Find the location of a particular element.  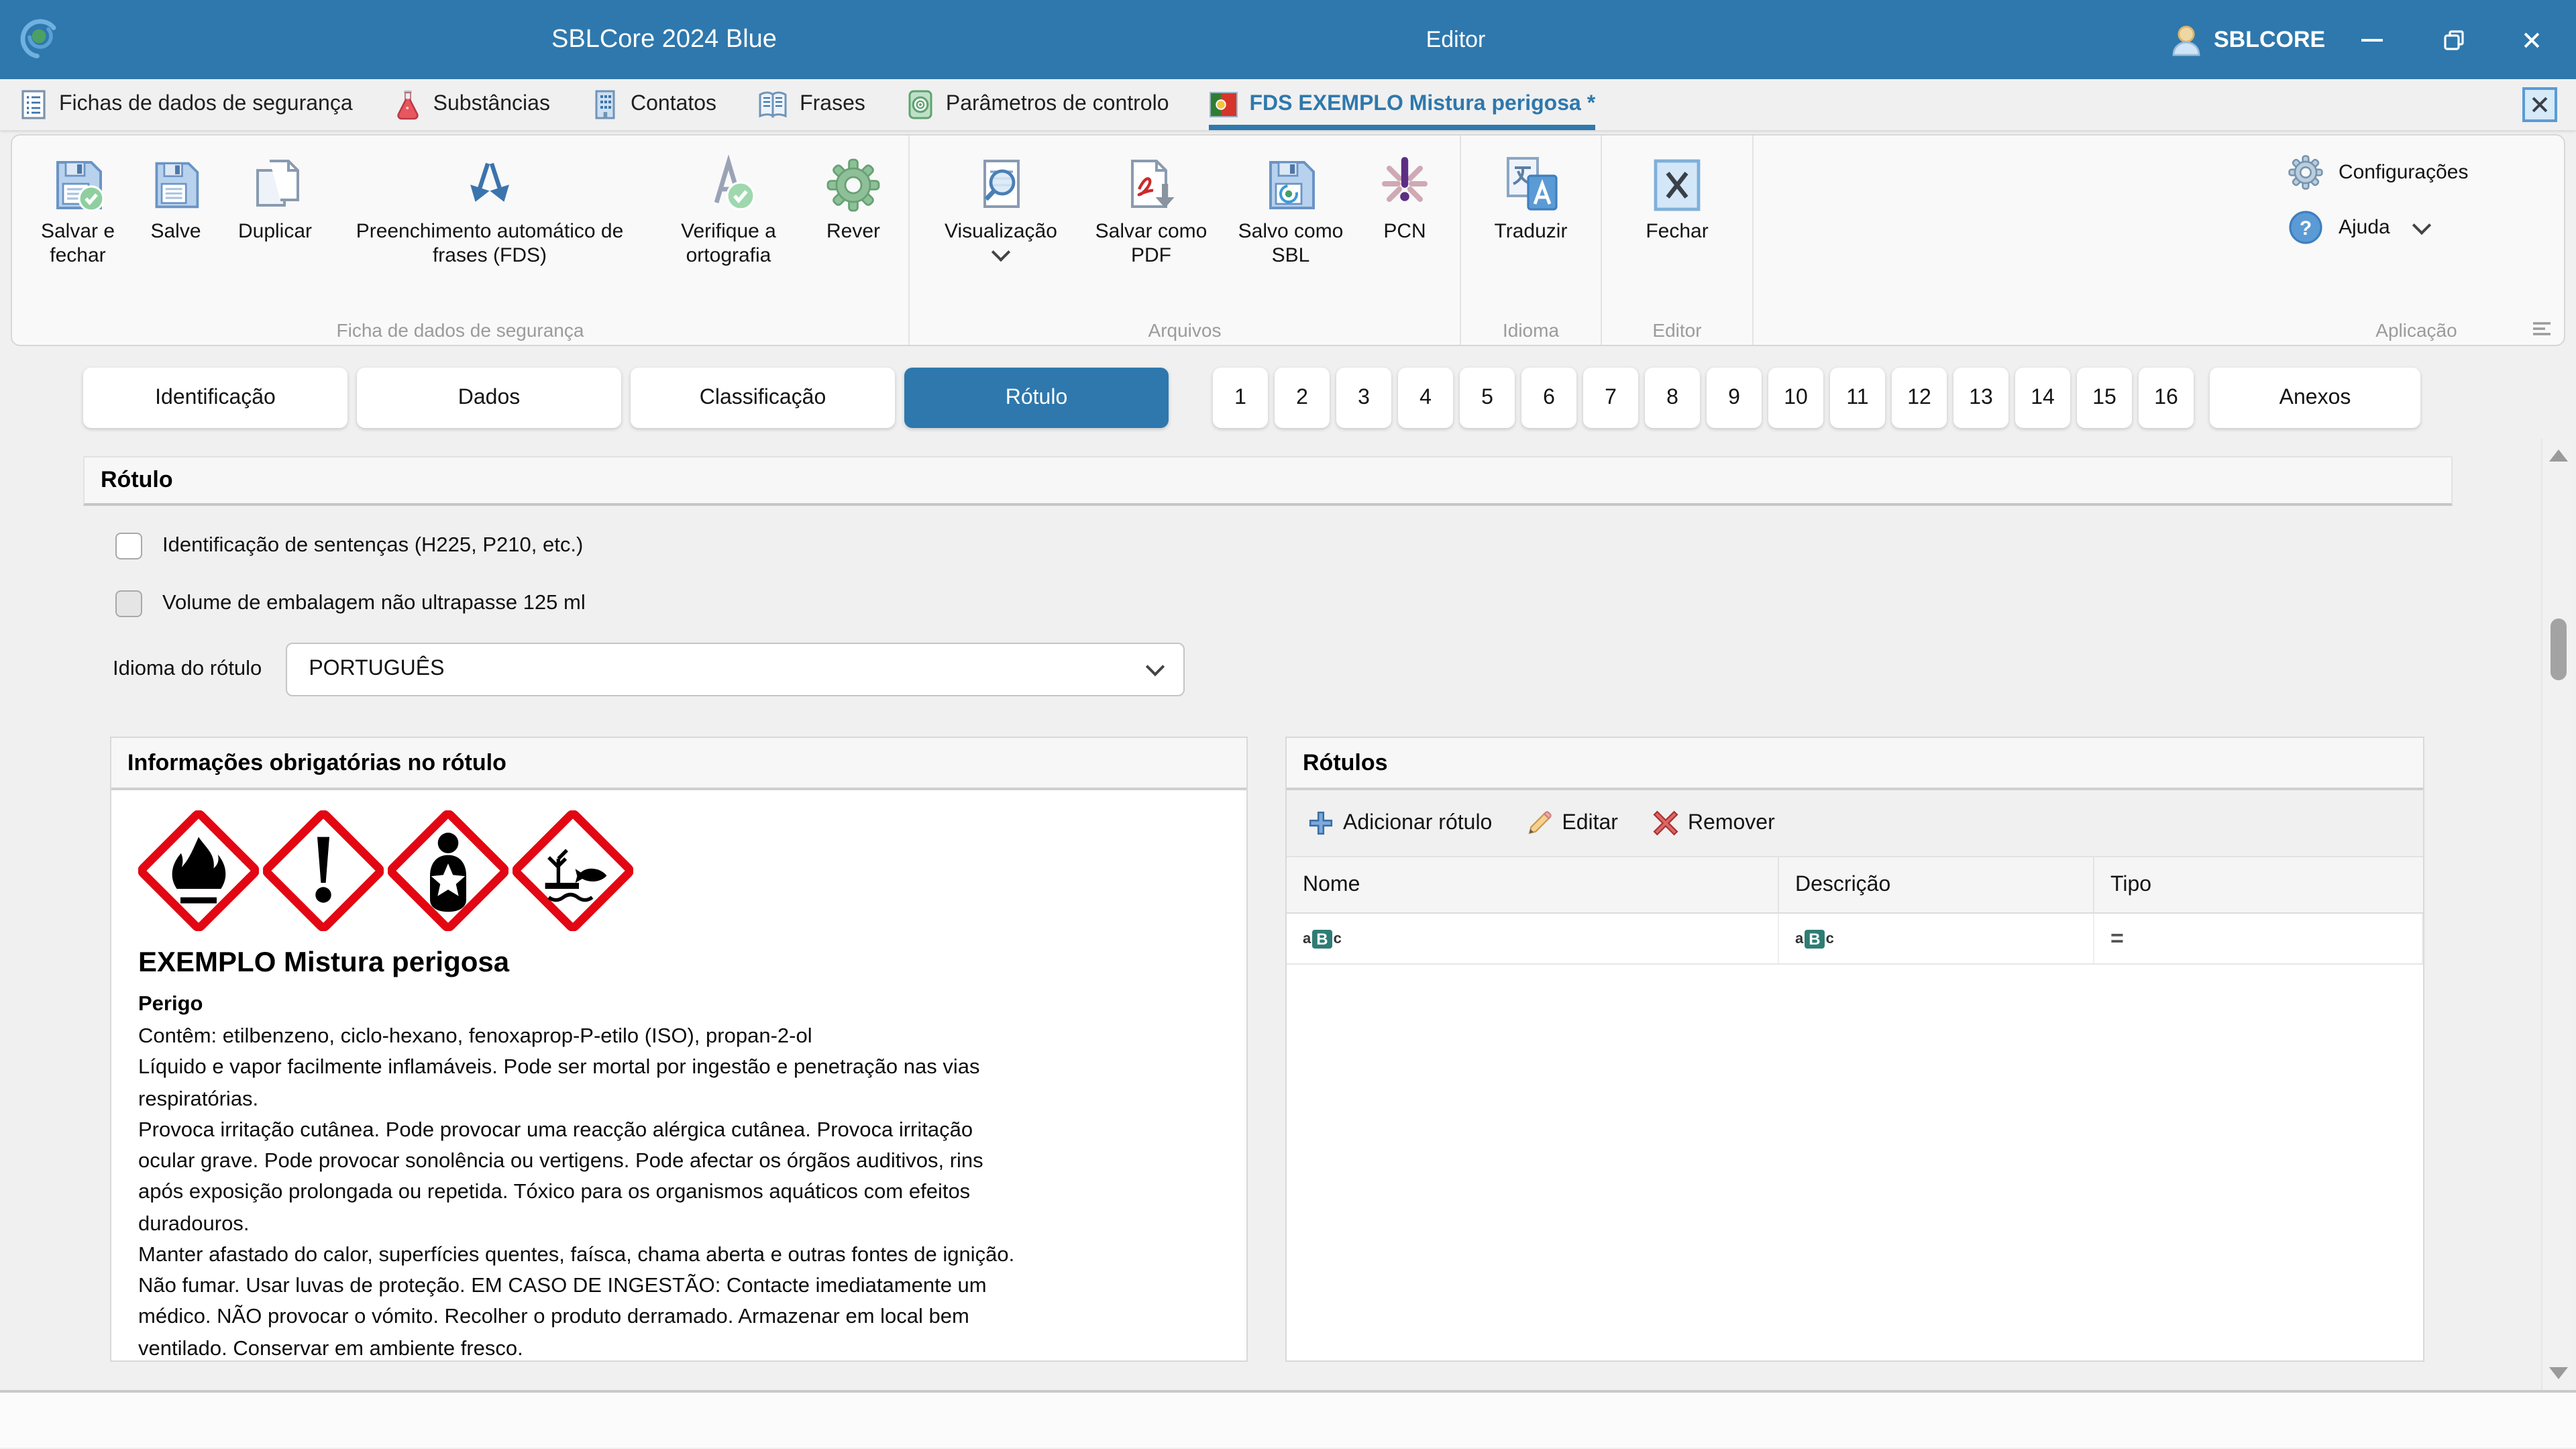

help-icon: ? is located at coordinates (2305, 227).